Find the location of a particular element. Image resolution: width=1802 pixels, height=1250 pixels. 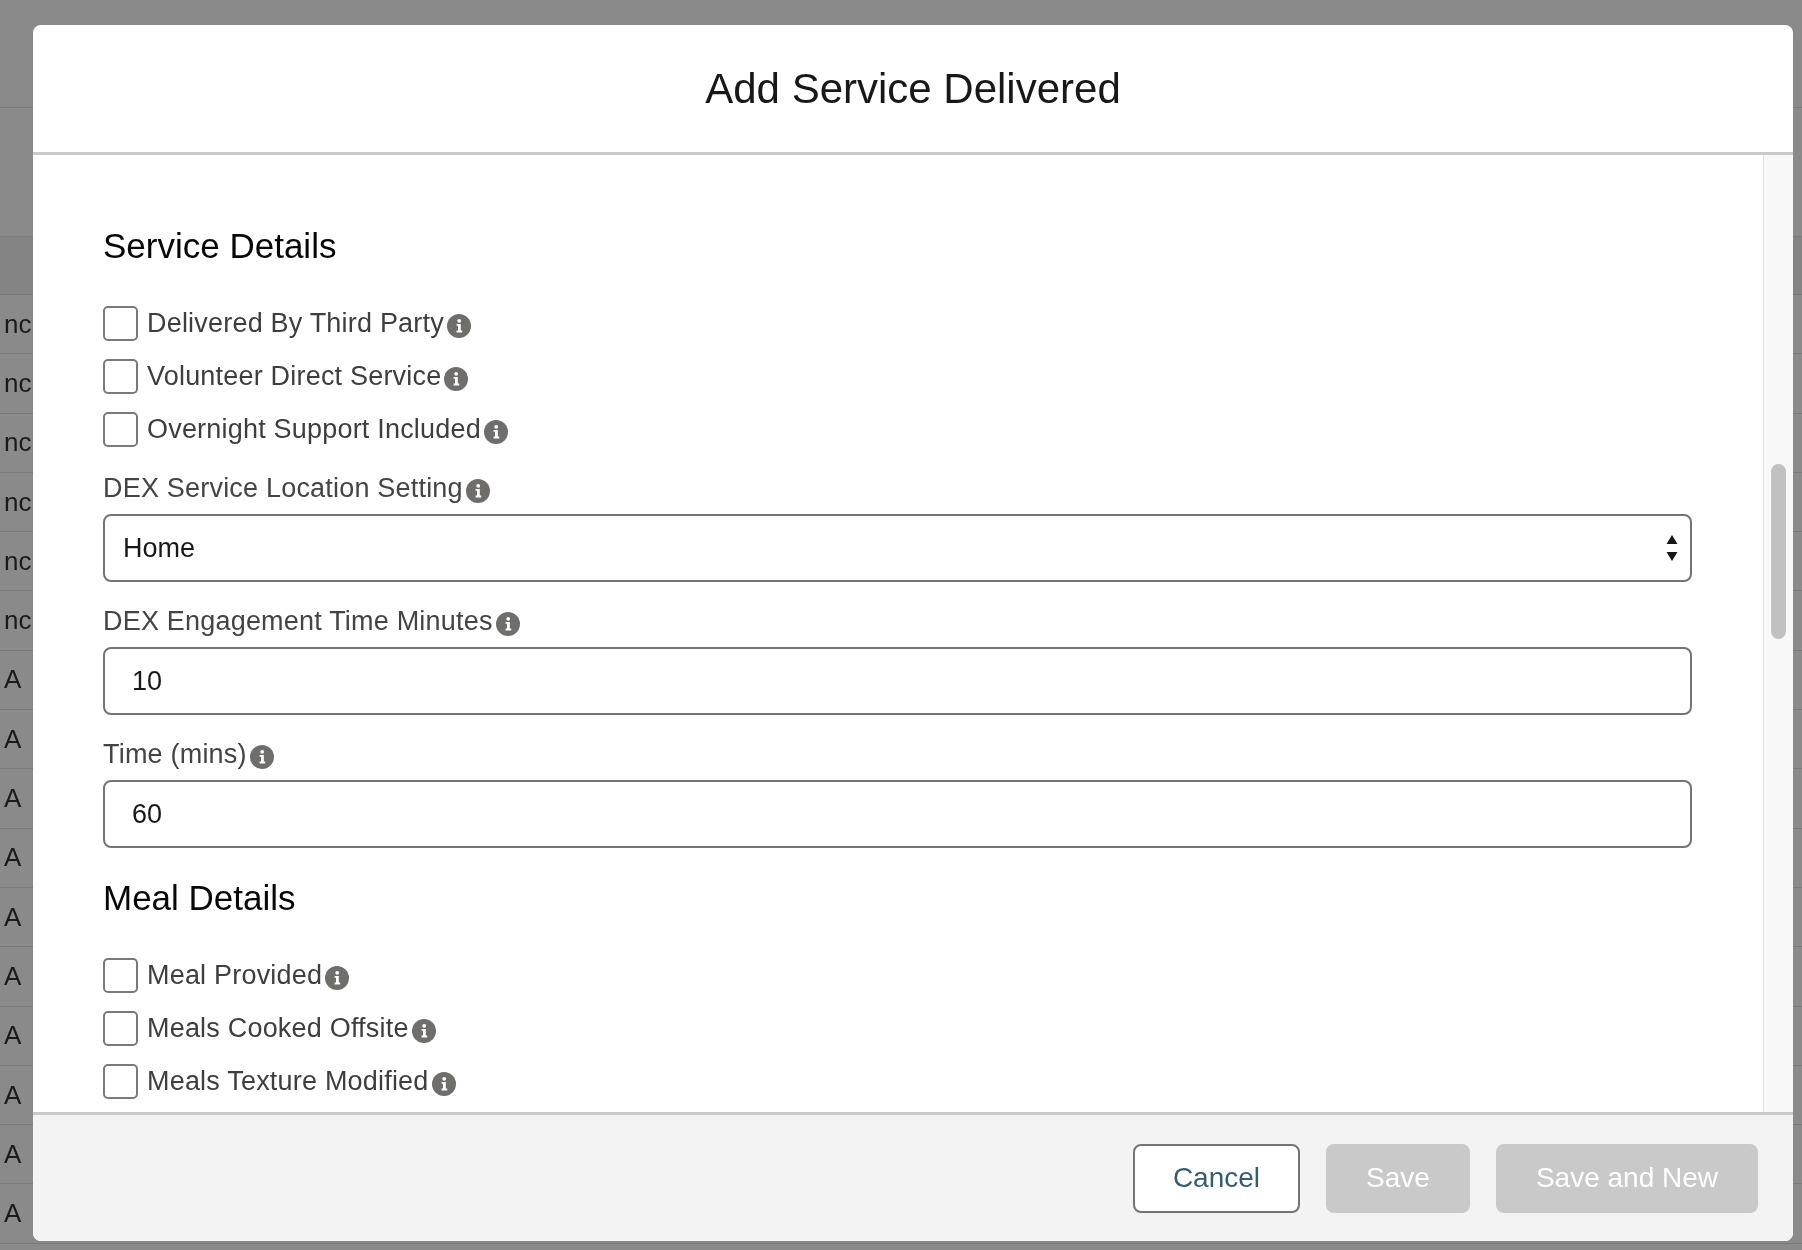

checkbox-label: Meals Cooked Offsite is located at coordinates (278, 1028).